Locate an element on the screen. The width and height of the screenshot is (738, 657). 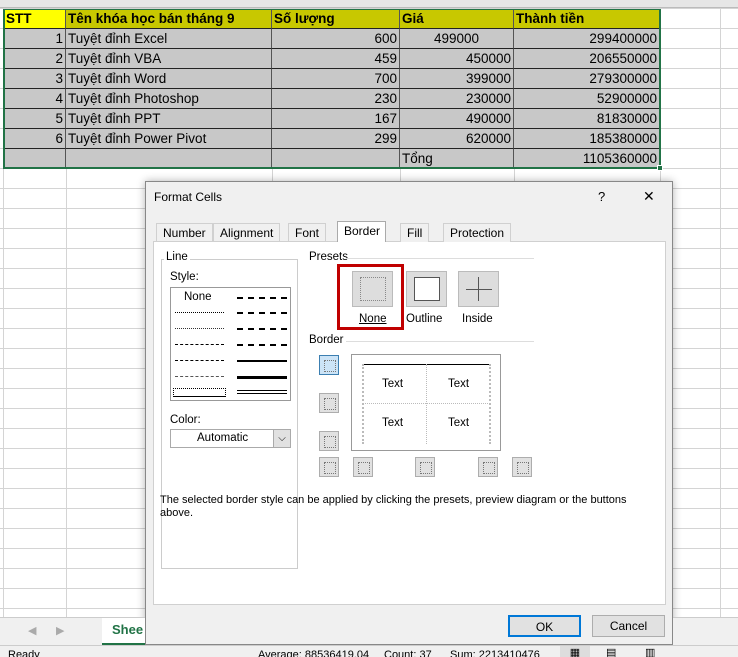
style-none: None is located at coordinates (198, 297).